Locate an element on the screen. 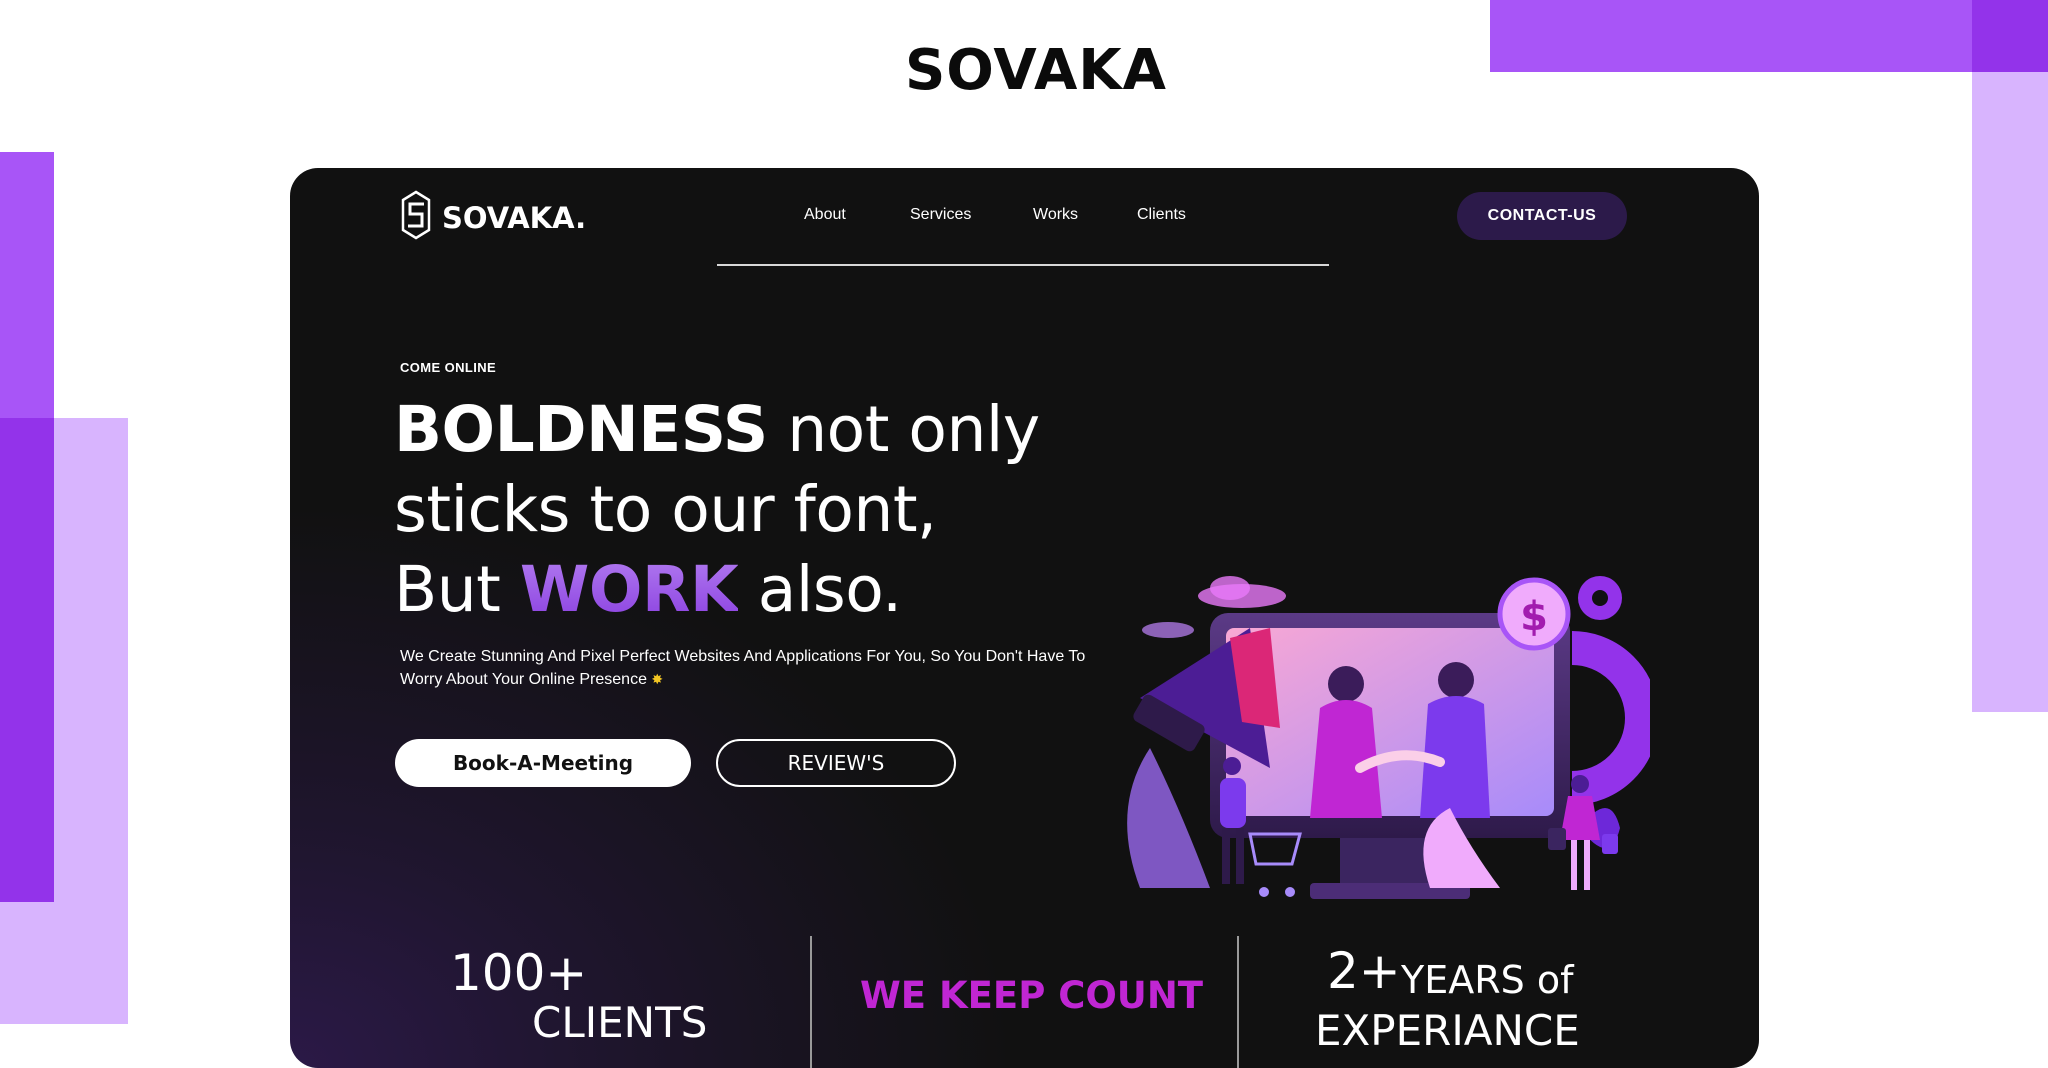 This screenshot has height=1068, width=2048. brand-name: SOVAKA. is located at coordinates (514, 217).